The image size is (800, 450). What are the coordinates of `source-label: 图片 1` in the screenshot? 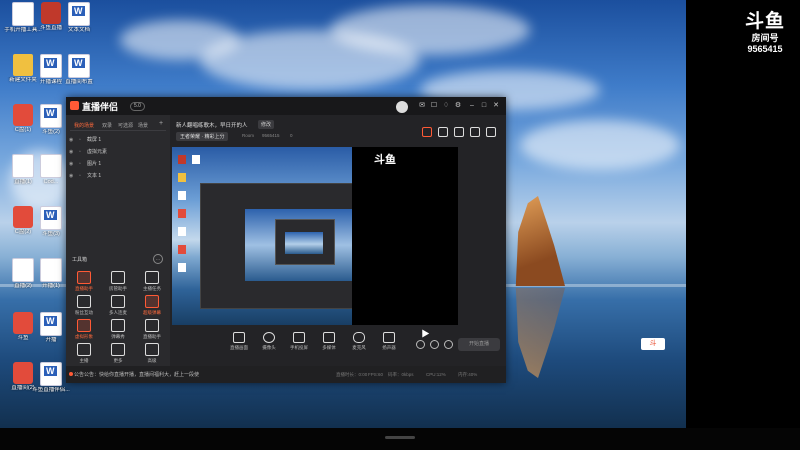 It's located at (94, 164).